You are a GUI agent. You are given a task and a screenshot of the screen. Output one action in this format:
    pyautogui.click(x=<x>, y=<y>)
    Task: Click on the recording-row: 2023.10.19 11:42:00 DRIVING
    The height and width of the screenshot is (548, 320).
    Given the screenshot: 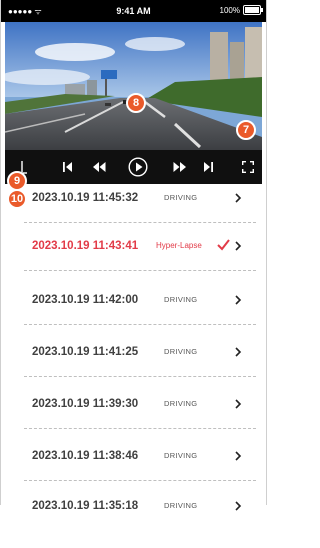 What is the action you would take?
    pyautogui.click(x=140, y=316)
    